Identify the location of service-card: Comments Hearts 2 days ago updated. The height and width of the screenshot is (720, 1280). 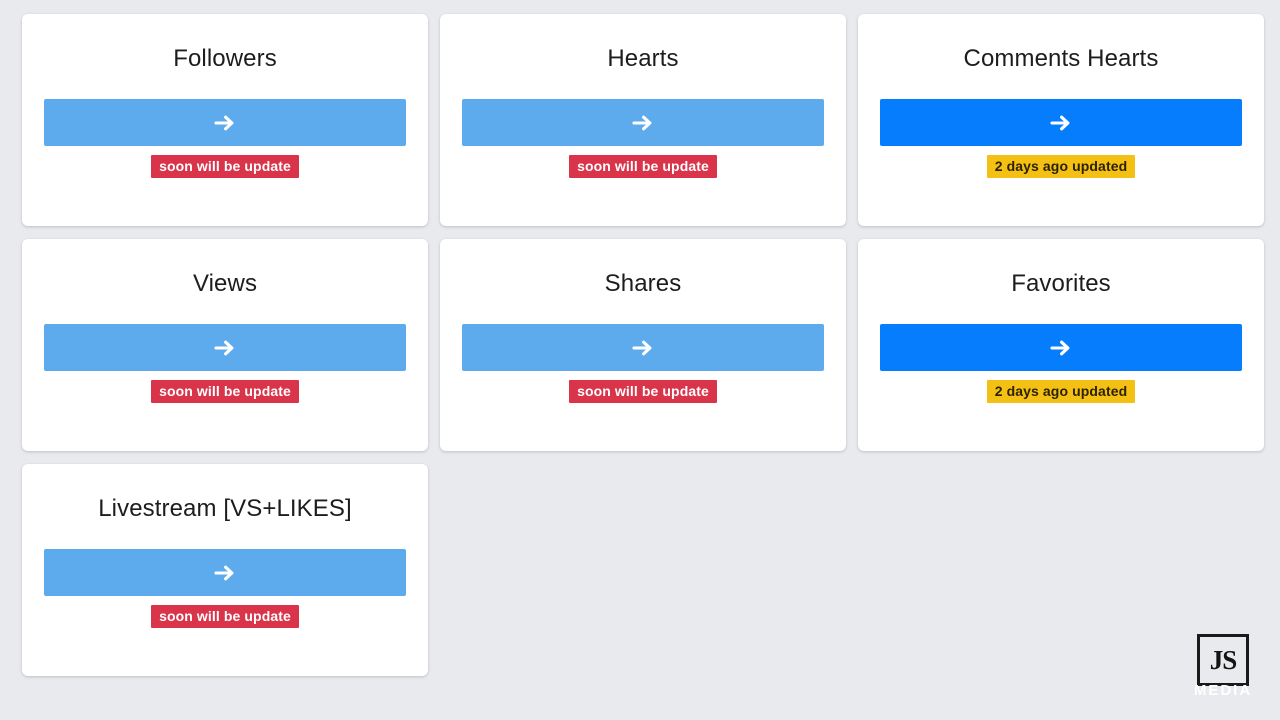
(1061, 120).